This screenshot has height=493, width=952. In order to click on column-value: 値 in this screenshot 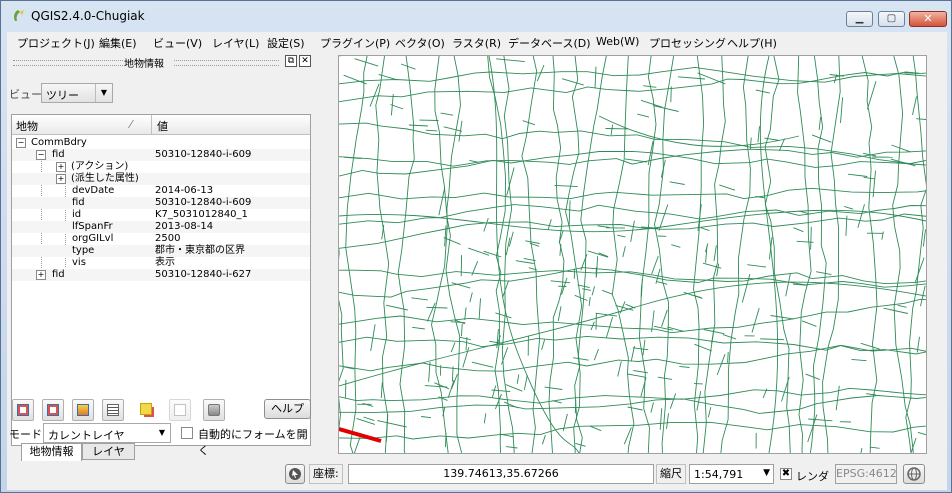, I will do `click(162, 126)`.